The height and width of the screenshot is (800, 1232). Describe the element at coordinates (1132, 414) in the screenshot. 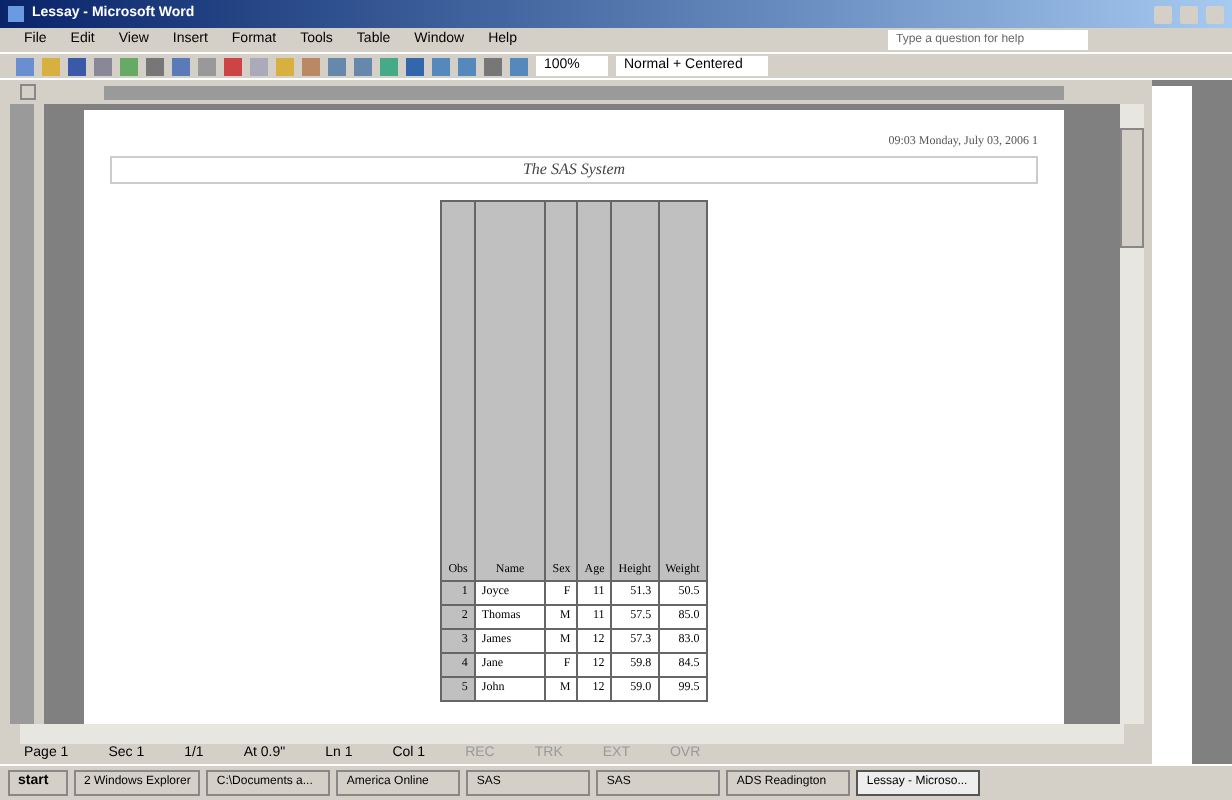

I see `vertical-scrollbar` at that location.